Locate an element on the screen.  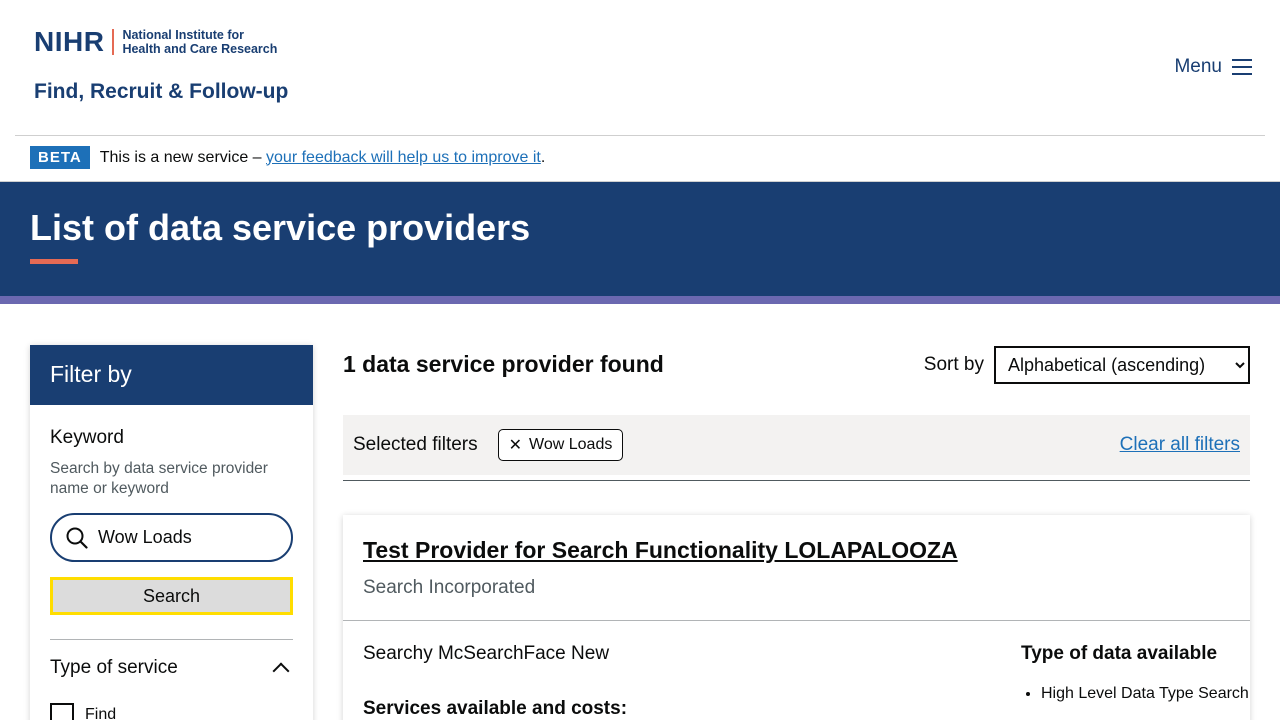
beta-tag: BETA is located at coordinates (60, 157).